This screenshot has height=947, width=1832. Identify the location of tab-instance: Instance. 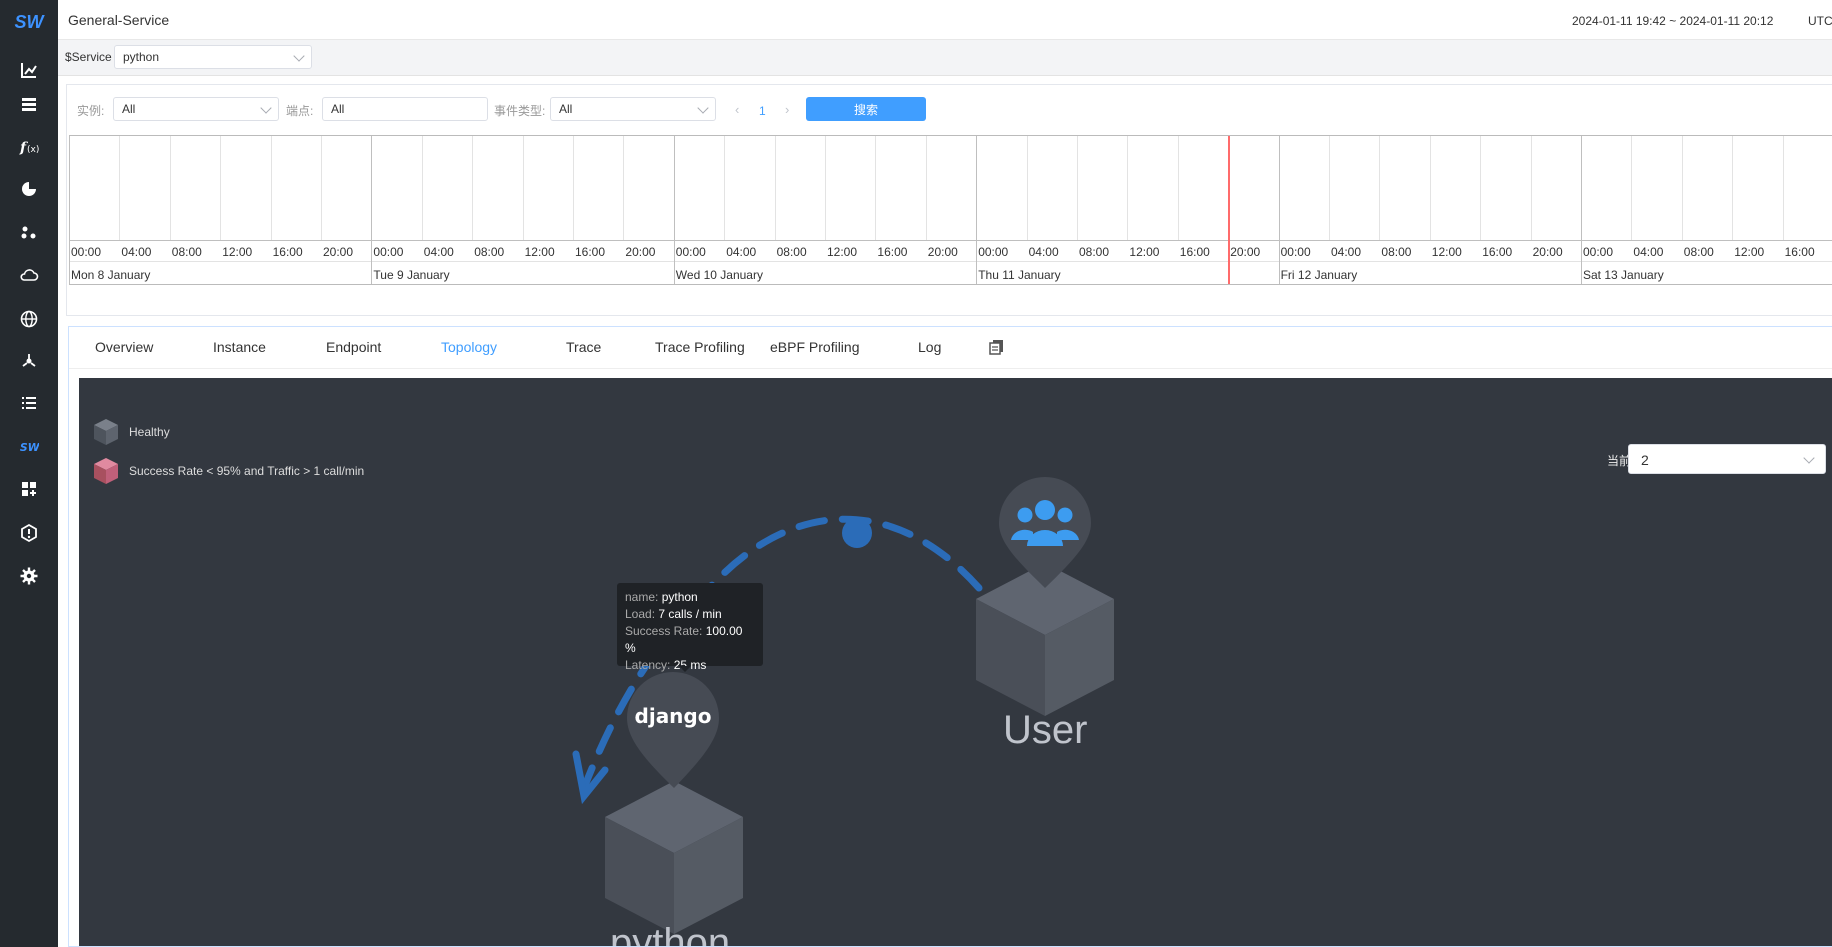
(239, 347).